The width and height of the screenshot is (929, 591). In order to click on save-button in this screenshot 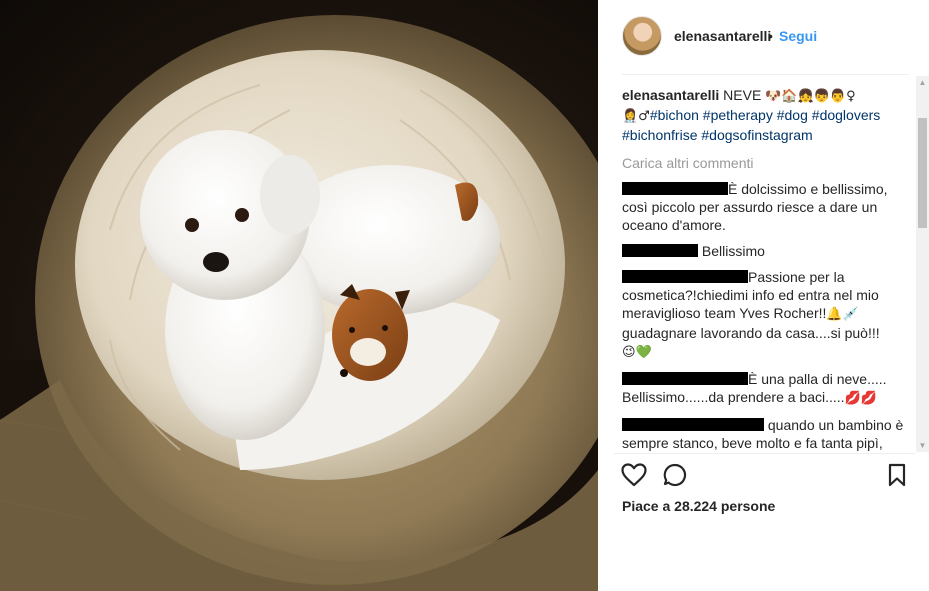, I will do `click(897, 477)`.